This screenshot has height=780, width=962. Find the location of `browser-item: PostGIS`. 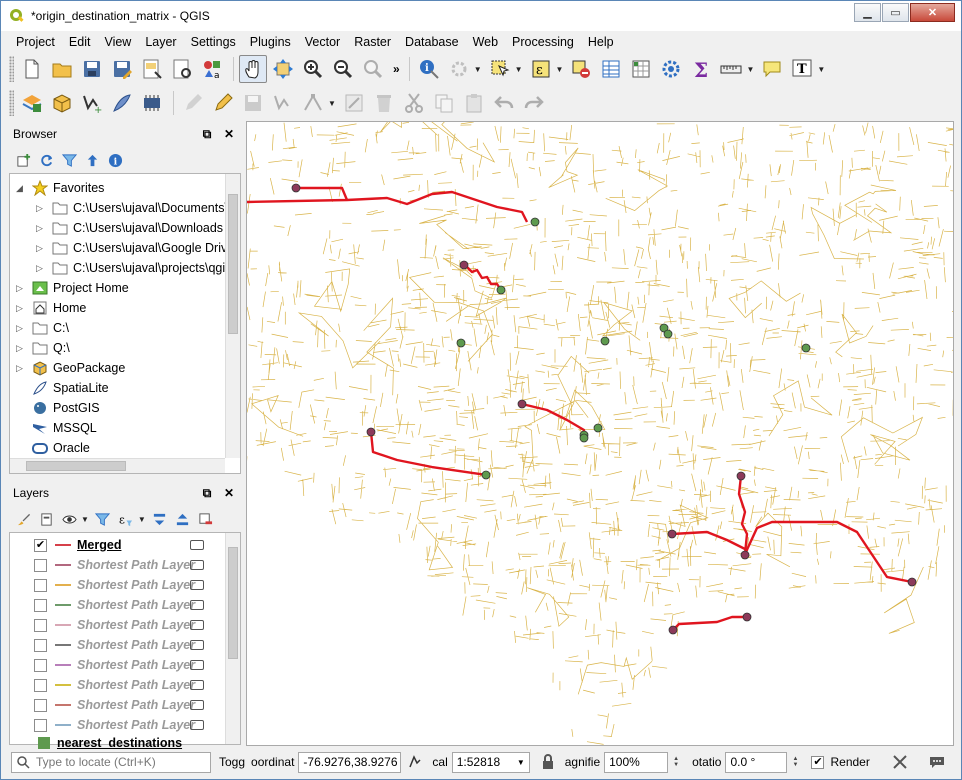

browser-item: PostGIS is located at coordinates (58, 408).